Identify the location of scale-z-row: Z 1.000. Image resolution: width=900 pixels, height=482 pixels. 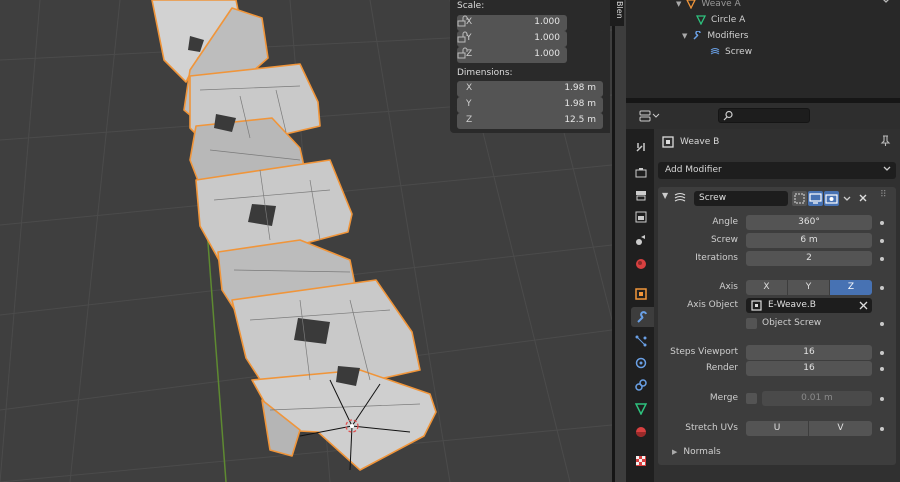
(526, 55).